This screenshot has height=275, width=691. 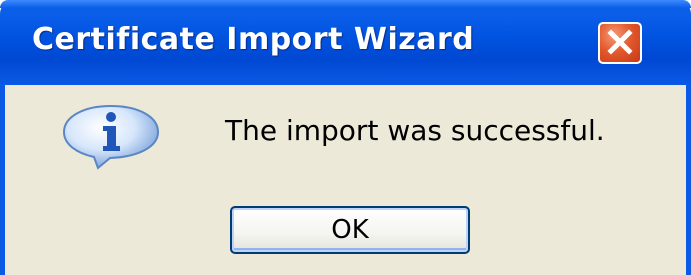 I want to click on info-icon, so click(x=111, y=137).